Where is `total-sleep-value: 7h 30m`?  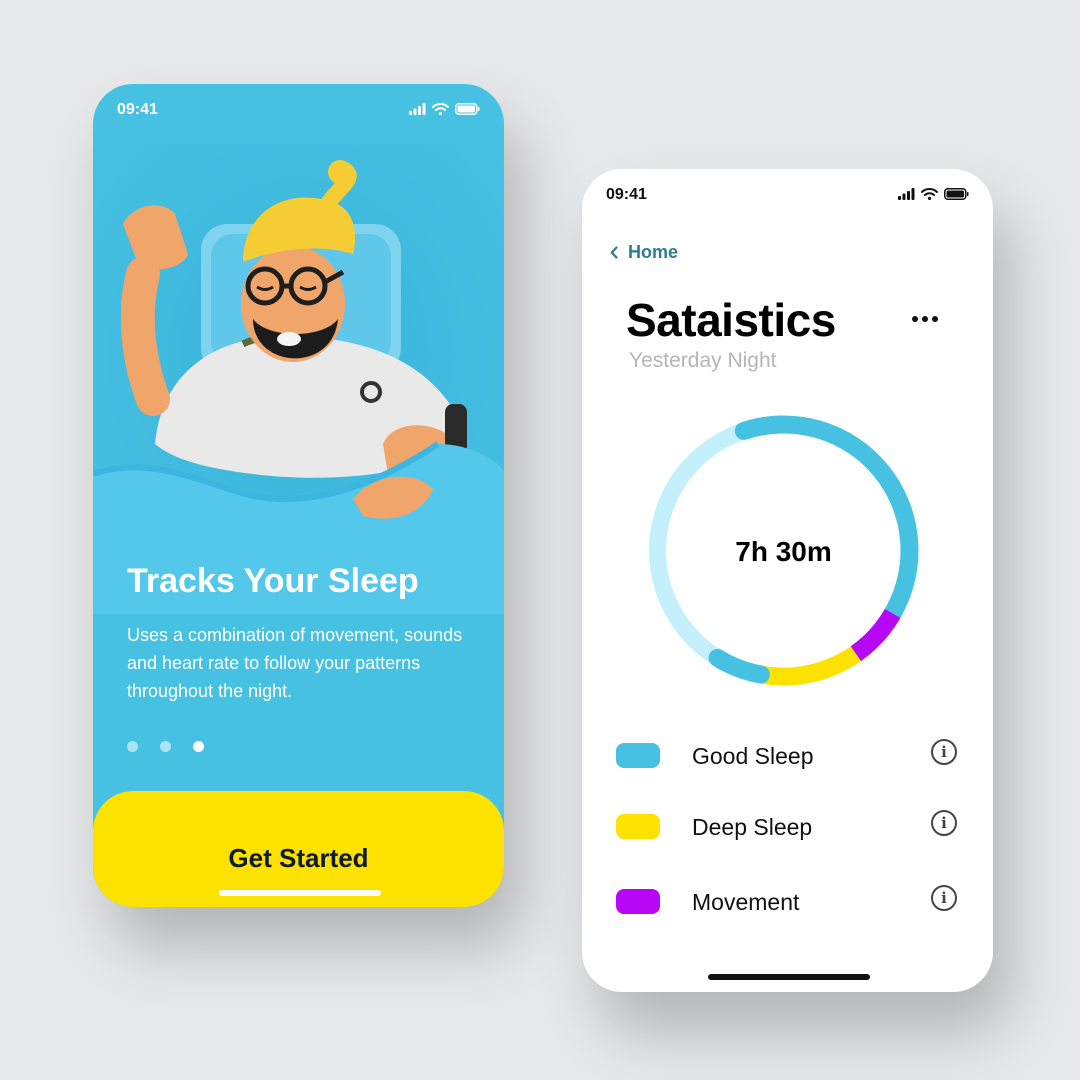 total-sleep-value: 7h 30m is located at coordinates (783, 551).